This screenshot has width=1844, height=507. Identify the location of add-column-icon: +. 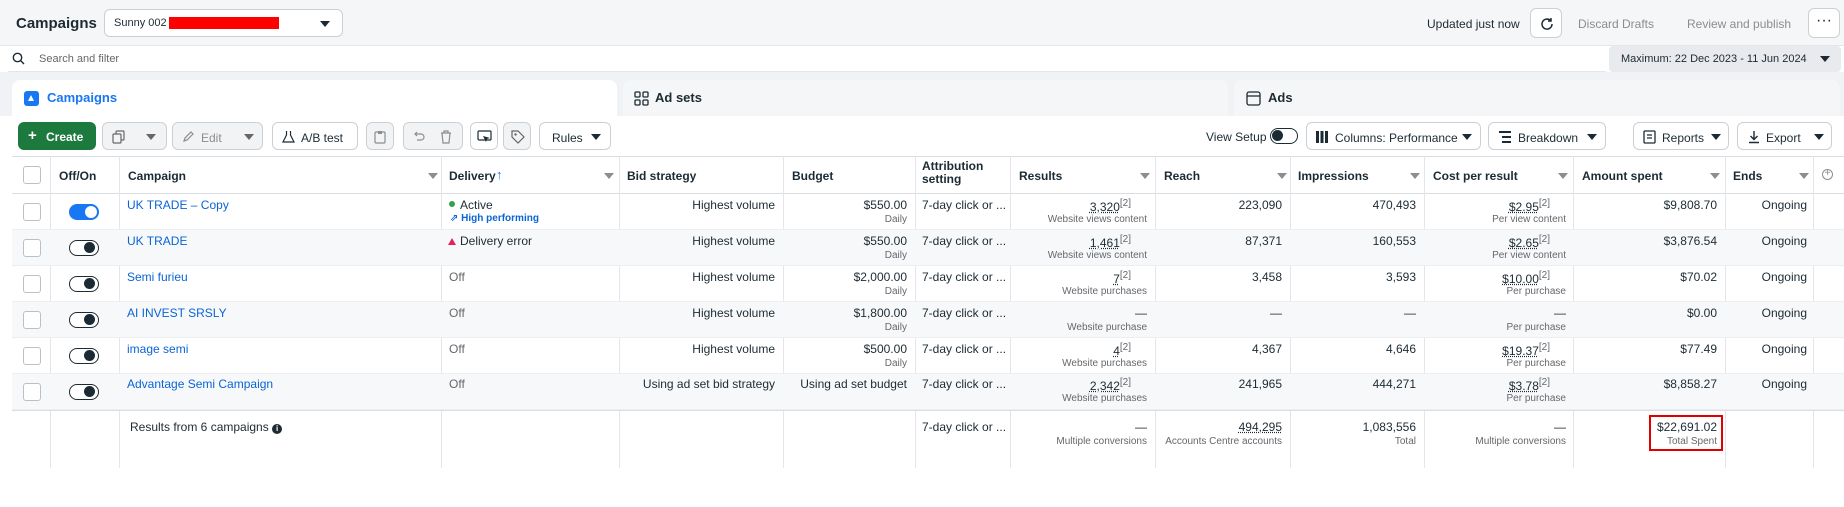
(1827, 174).